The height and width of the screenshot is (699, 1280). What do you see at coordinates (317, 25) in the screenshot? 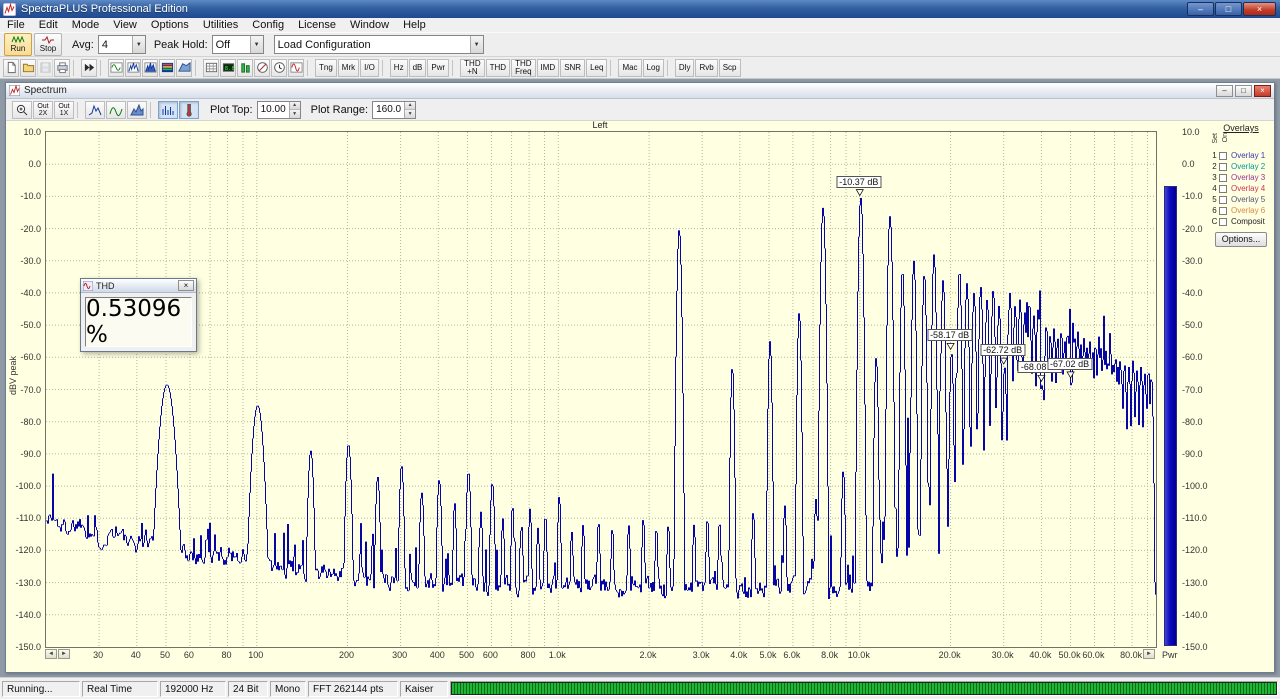
I see `menu-license: License` at bounding box center [317, 25].